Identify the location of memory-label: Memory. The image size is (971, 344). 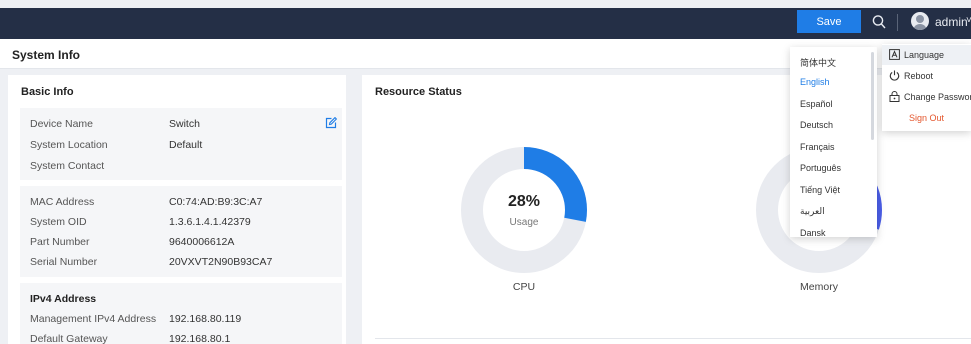
(819, 287).